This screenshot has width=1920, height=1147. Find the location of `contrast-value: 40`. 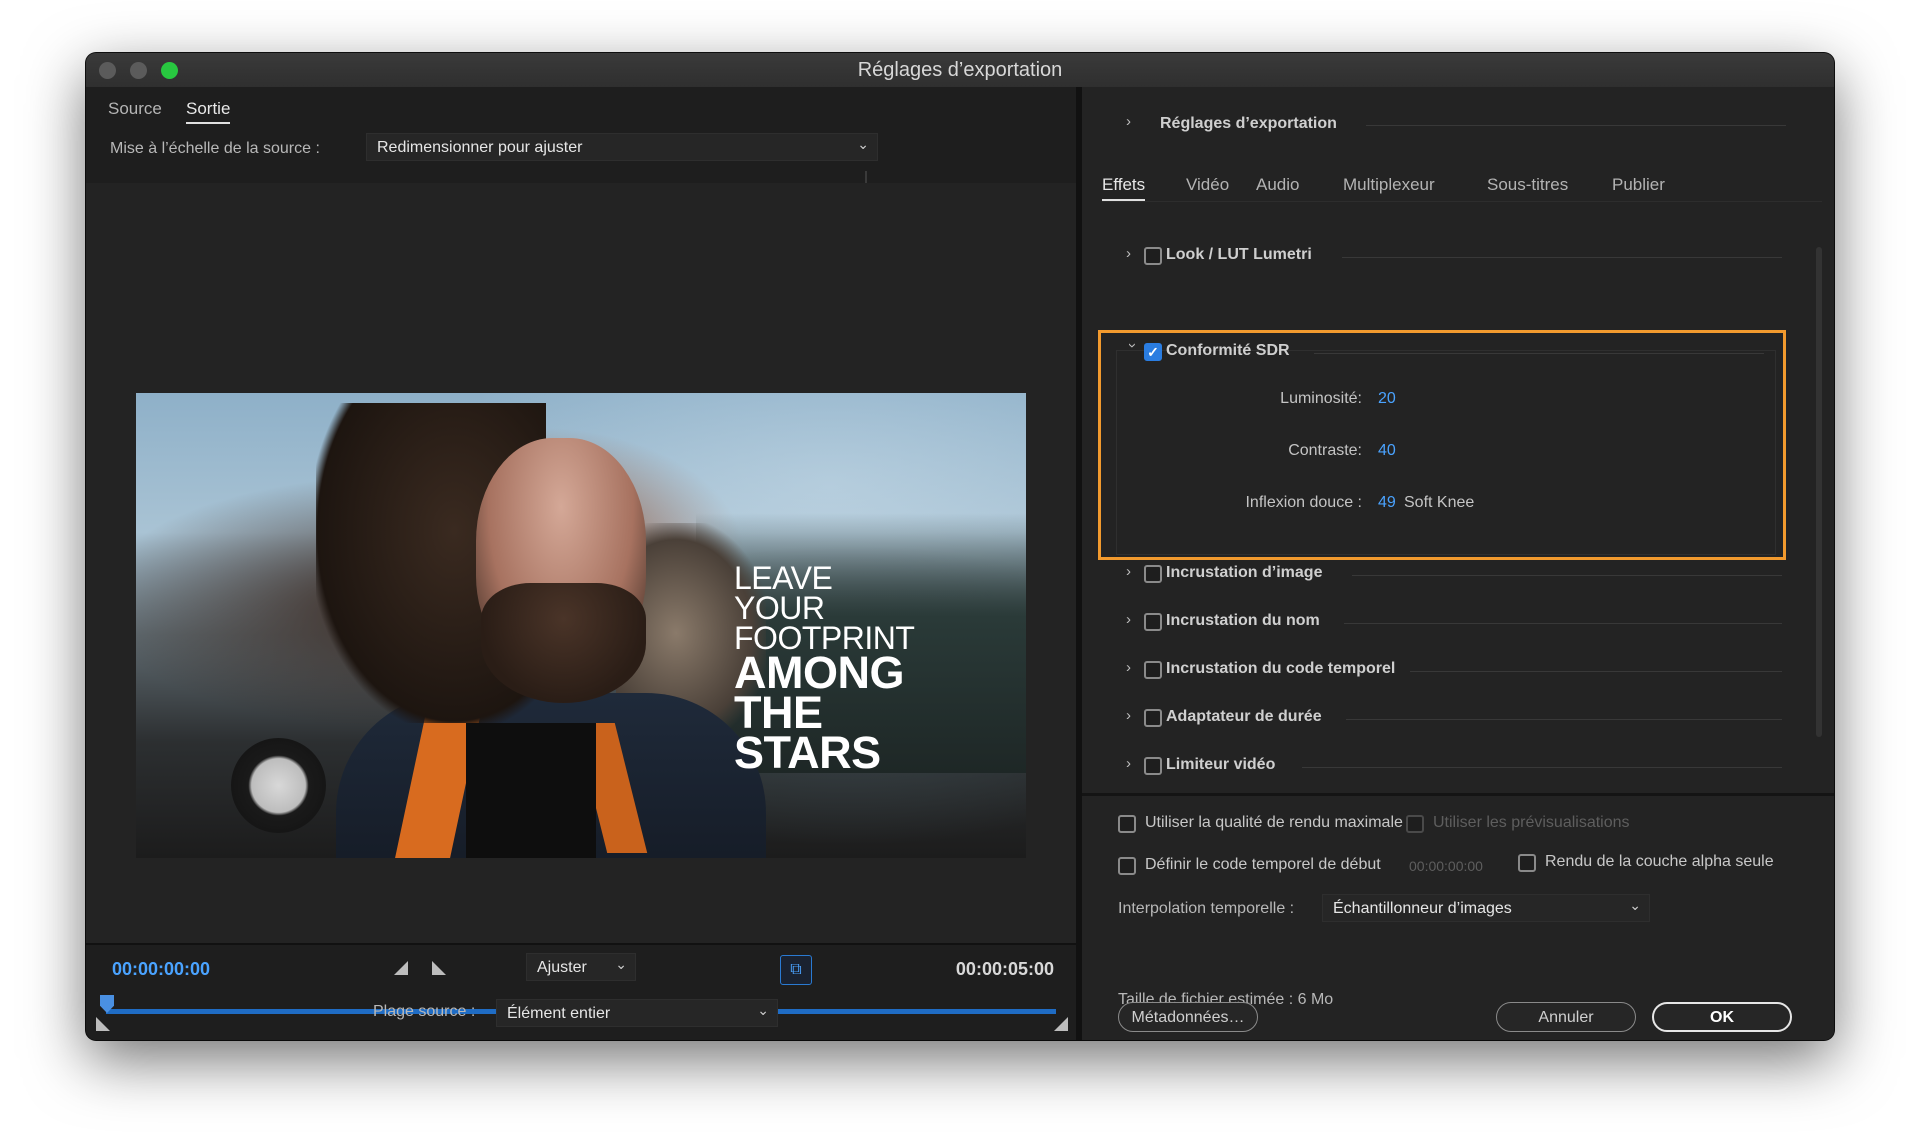

contrast-value: 40 is located at coordinates (1387, 451).